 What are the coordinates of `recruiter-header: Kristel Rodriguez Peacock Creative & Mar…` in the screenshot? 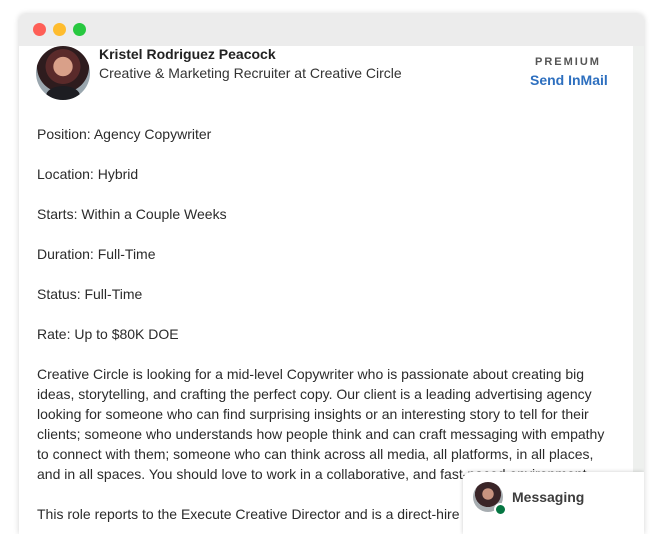 It's located at (326, 77).